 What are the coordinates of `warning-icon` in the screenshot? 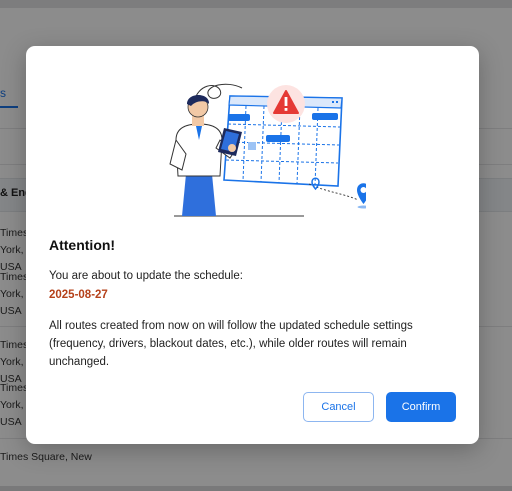 It's located at (286, 104).